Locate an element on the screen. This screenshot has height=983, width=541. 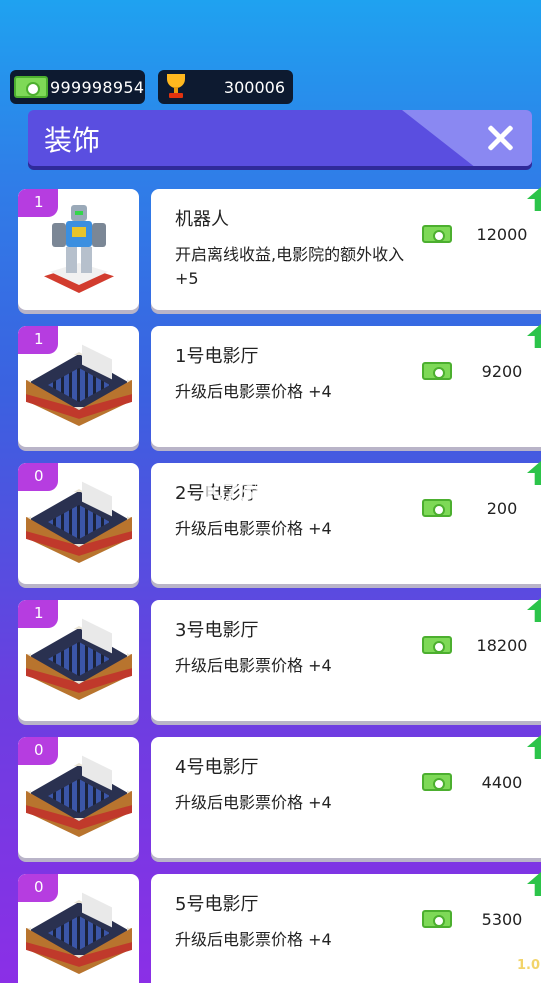
item-card: 3号电影厅 升级后电影票价格 +4 18200 is located at coordinates (346, 659).